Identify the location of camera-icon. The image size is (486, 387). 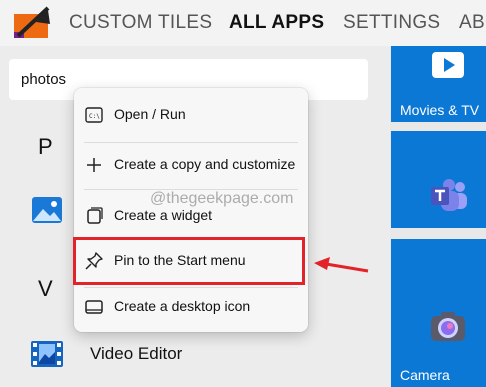
(448, 326).